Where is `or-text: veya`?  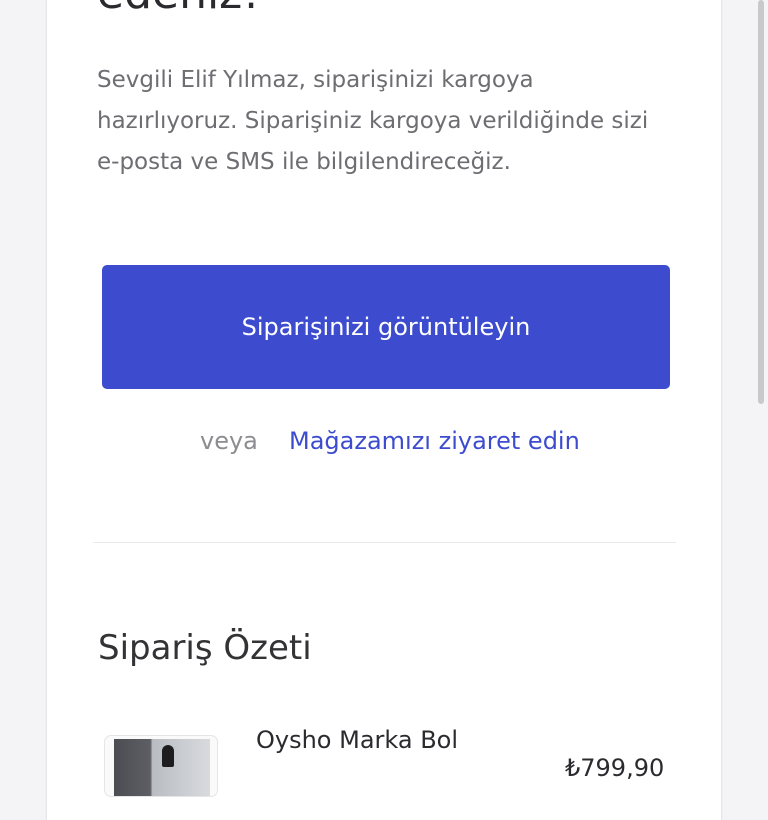
or-text: veya is located at coordinates (229, 441).